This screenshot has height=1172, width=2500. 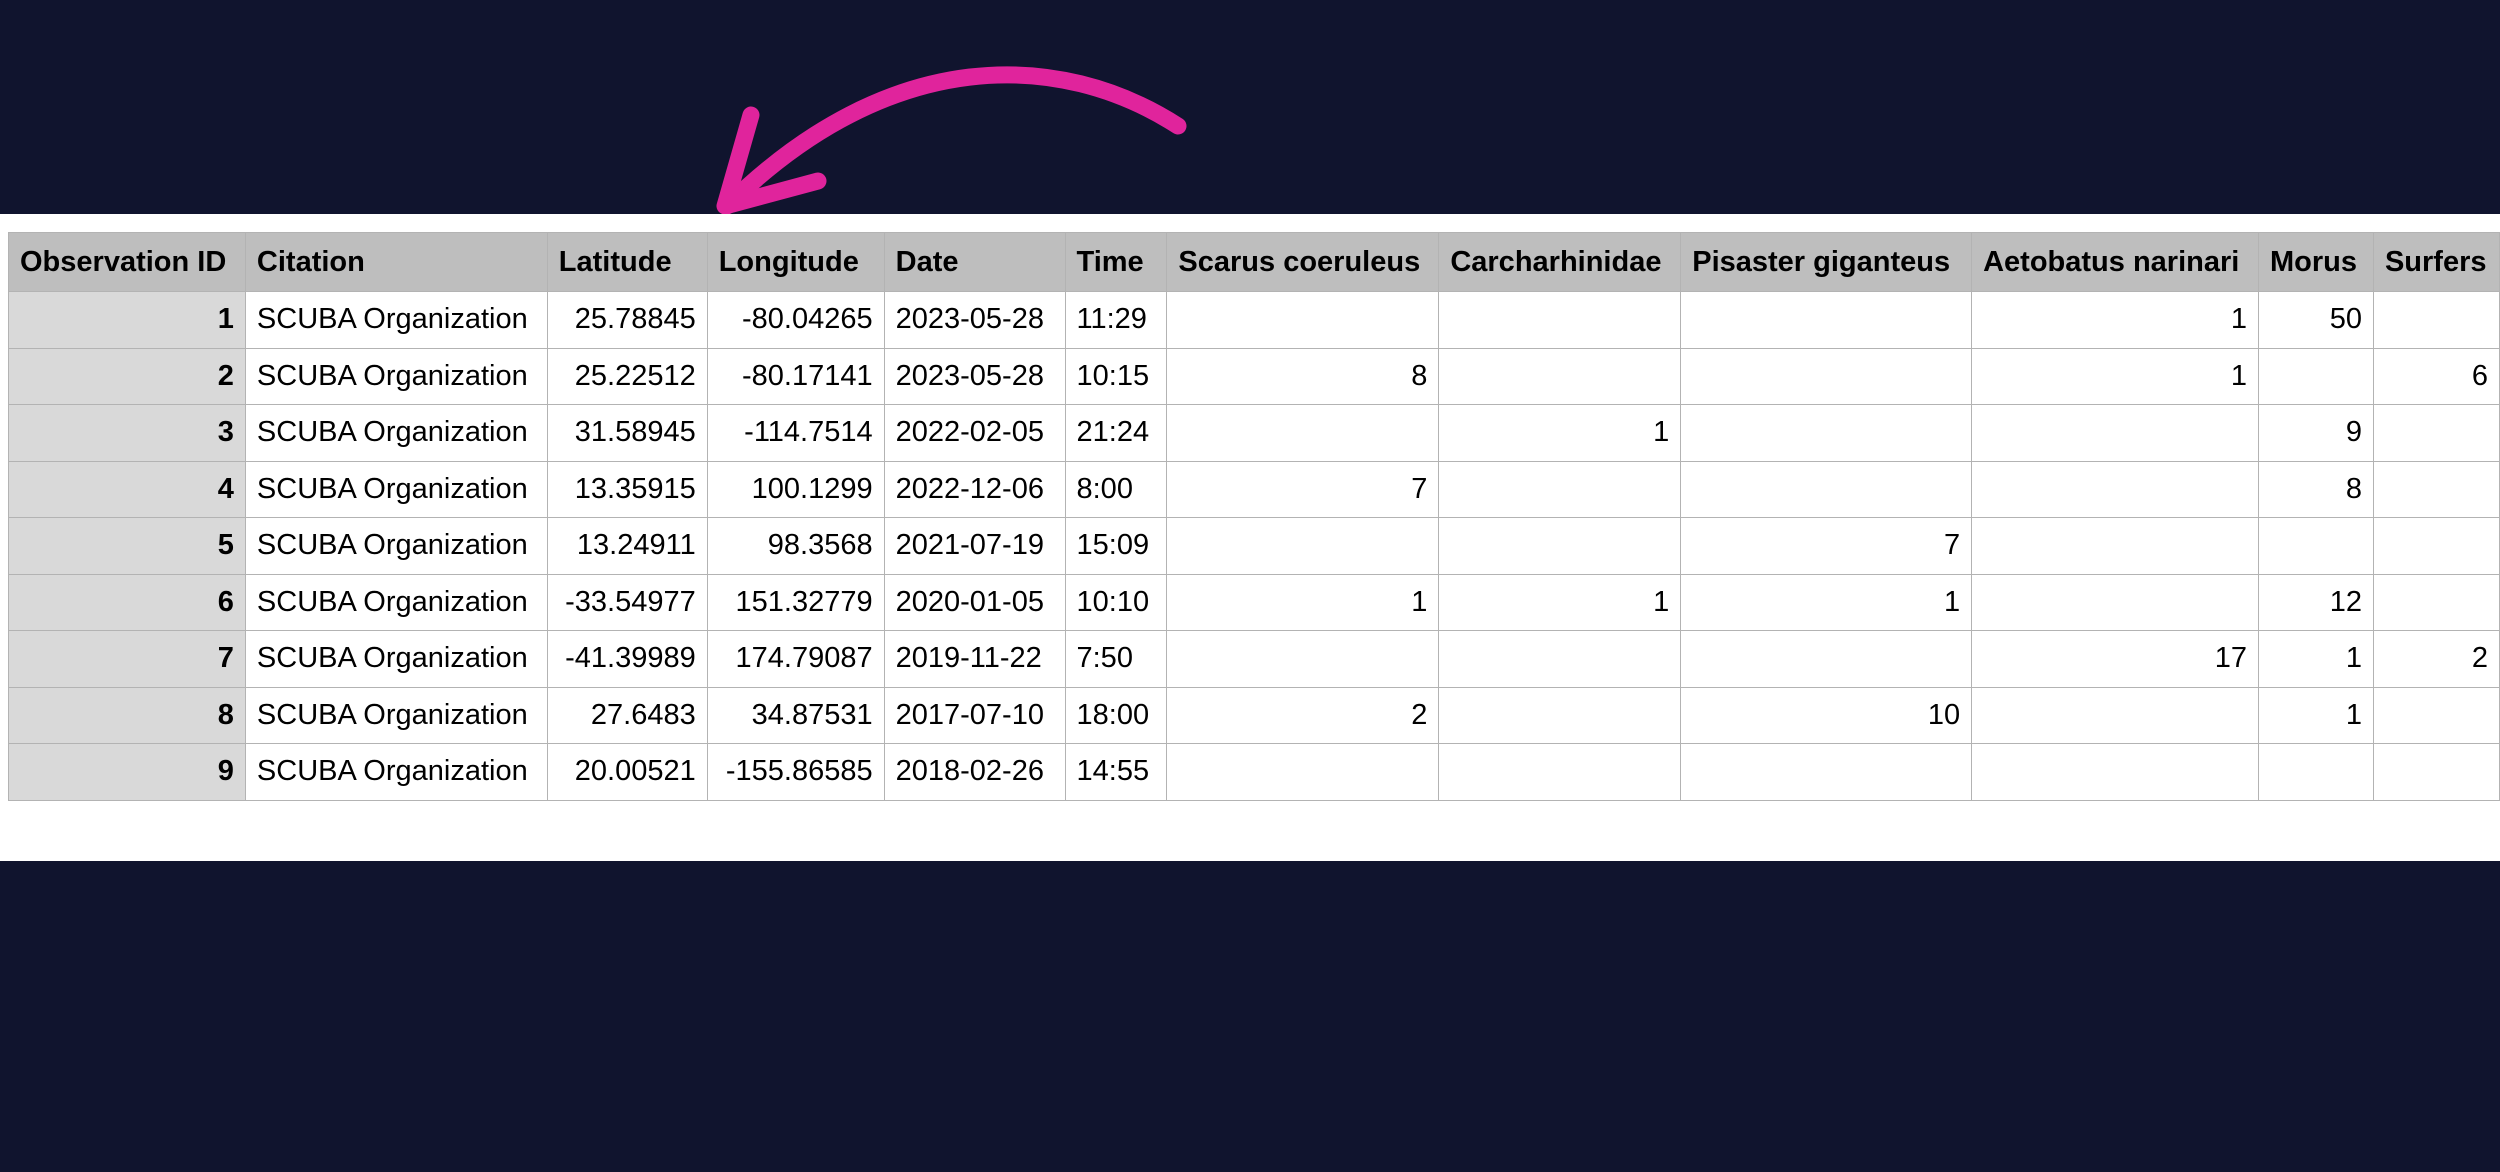 What do you see at coordinates (795, 489) in the screenshot?
I see `table-cell: 100.1299` at bounding box center [795, 489].